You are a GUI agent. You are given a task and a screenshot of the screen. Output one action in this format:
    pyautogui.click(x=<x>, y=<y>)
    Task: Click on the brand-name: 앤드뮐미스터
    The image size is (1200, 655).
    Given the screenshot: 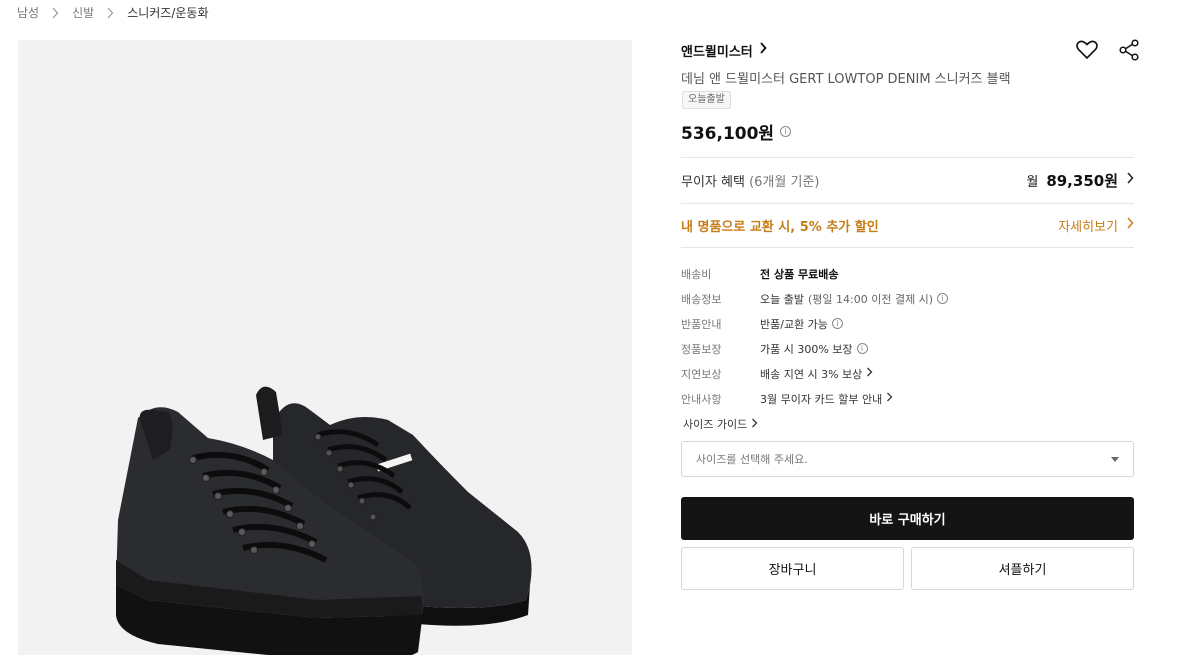 What is the action you would take?
    pyautogui.click(x=717, y=52)
    